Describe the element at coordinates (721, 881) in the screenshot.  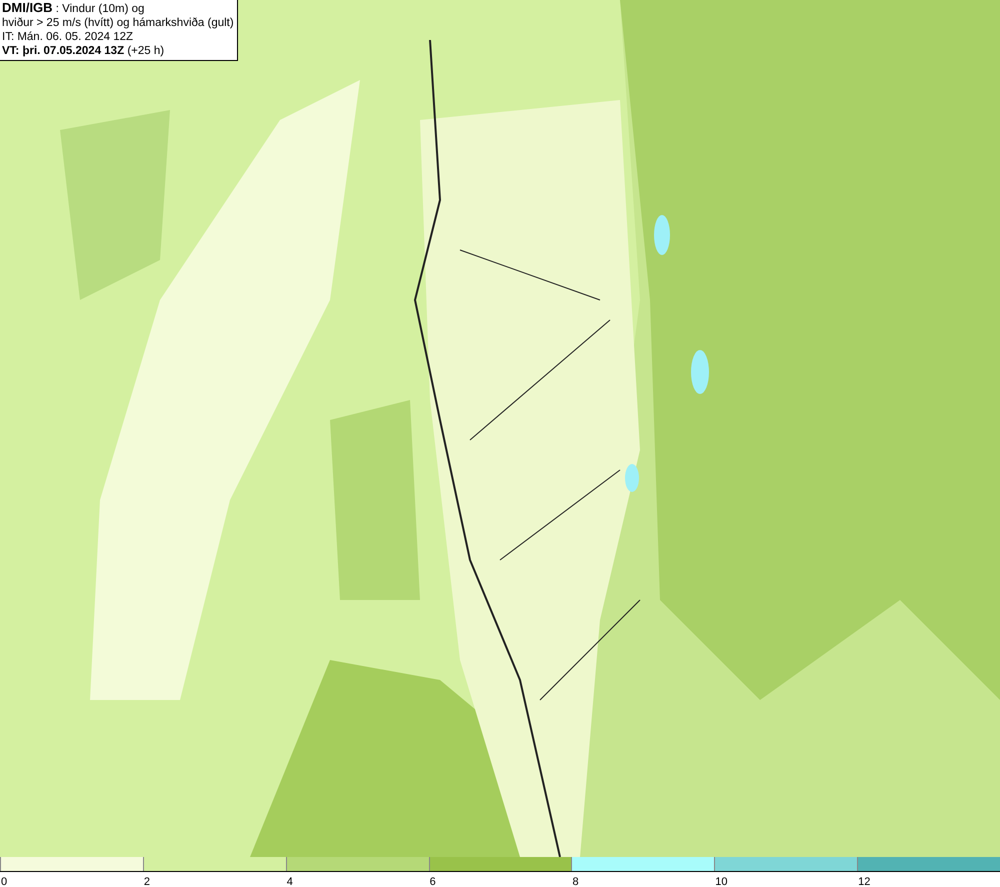
I see `scale-label: 10` at that location.